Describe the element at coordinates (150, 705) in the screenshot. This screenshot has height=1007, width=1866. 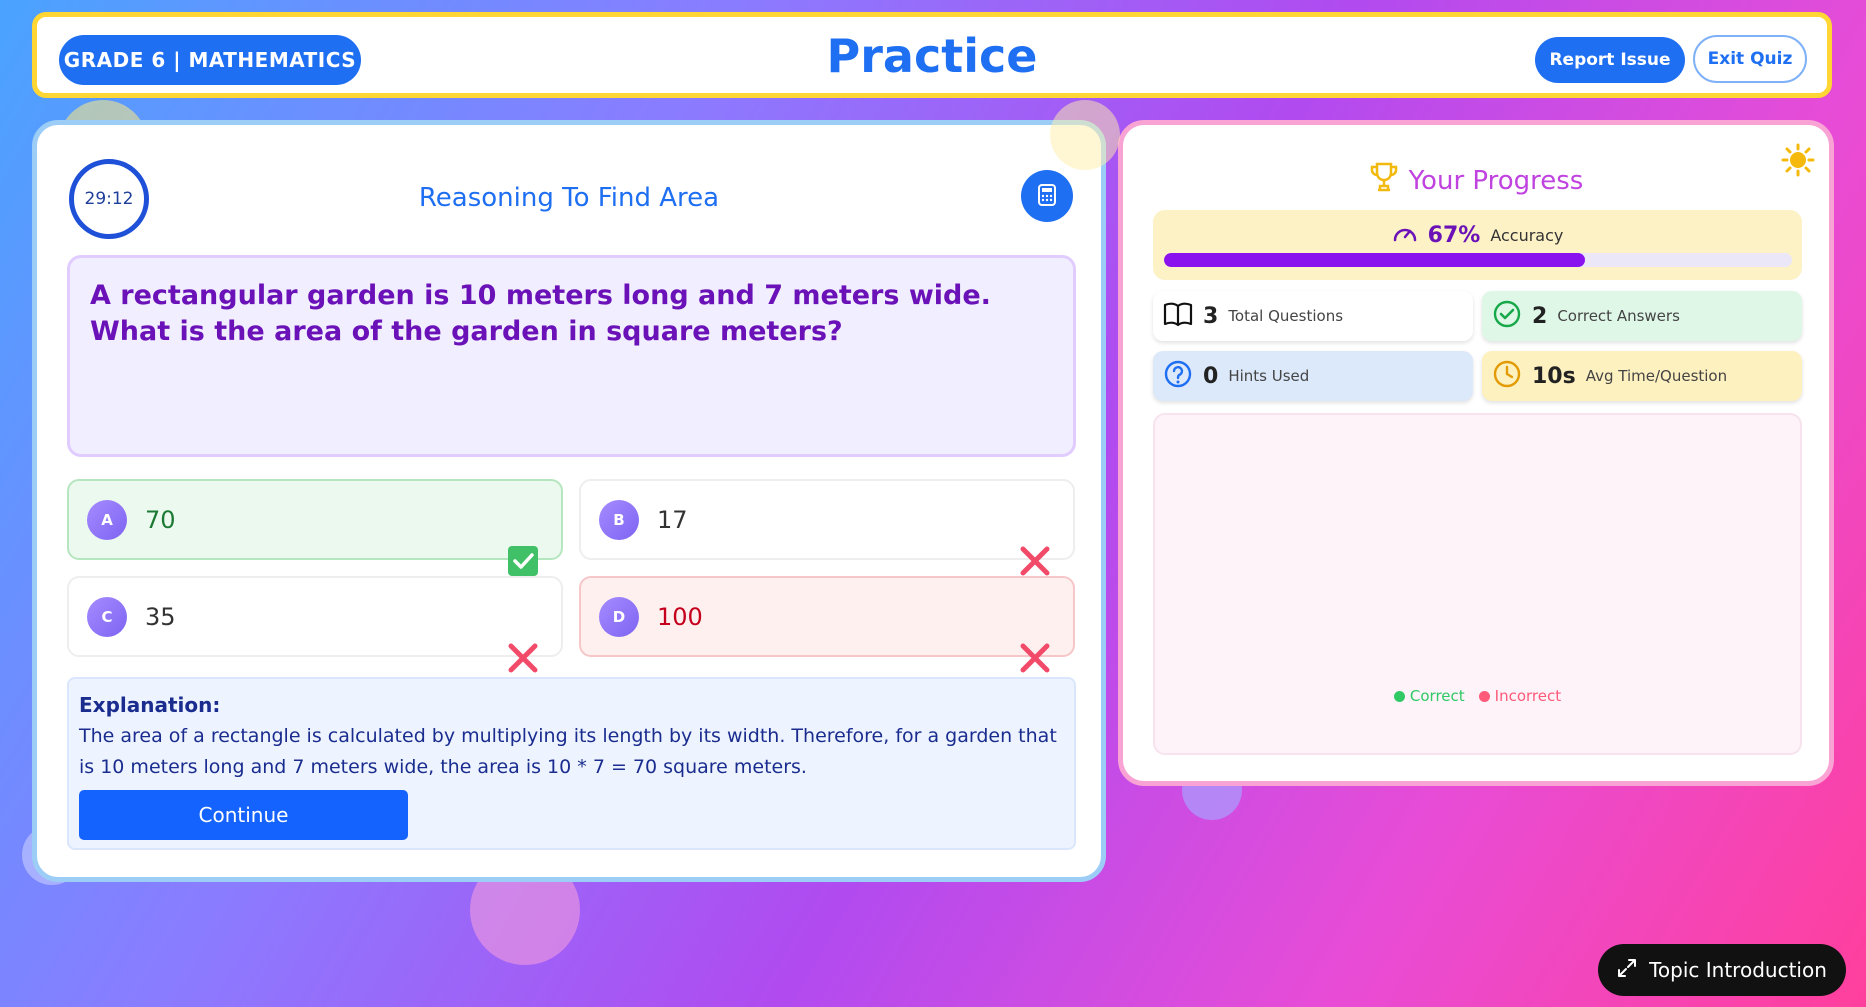
I see `explanation-title: Explanation:` at that location.